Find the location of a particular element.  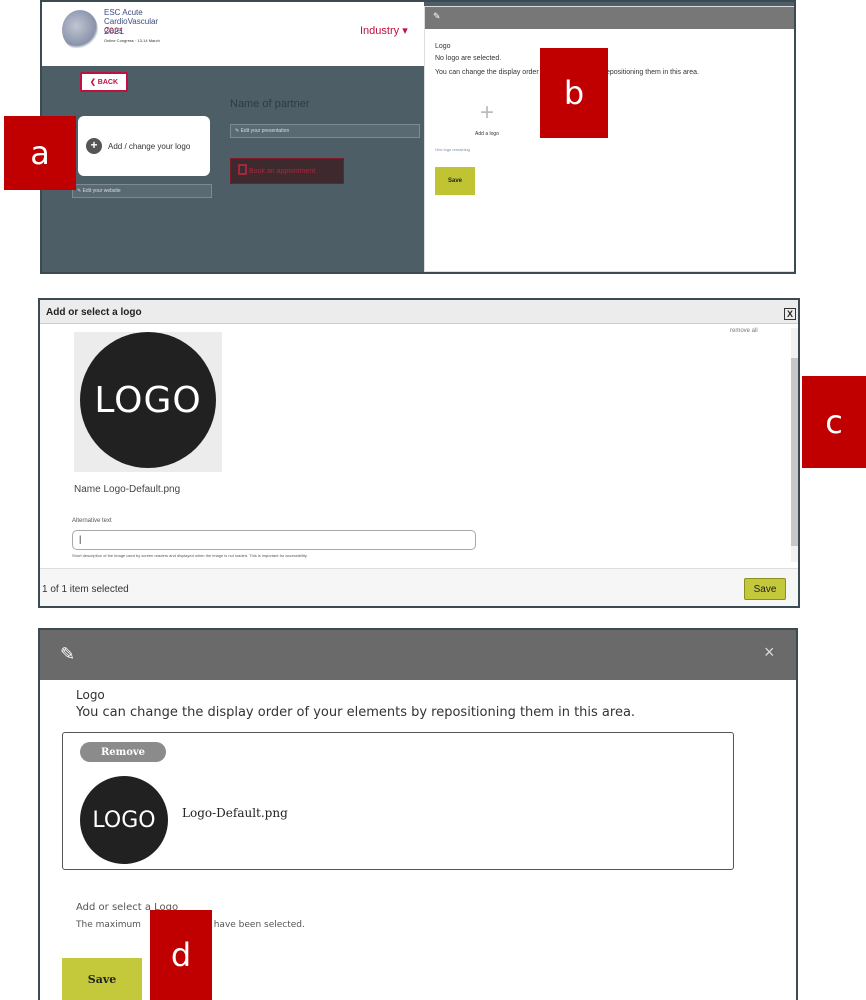

back-button: ❮ BACK is located at coordinates (104, 82).